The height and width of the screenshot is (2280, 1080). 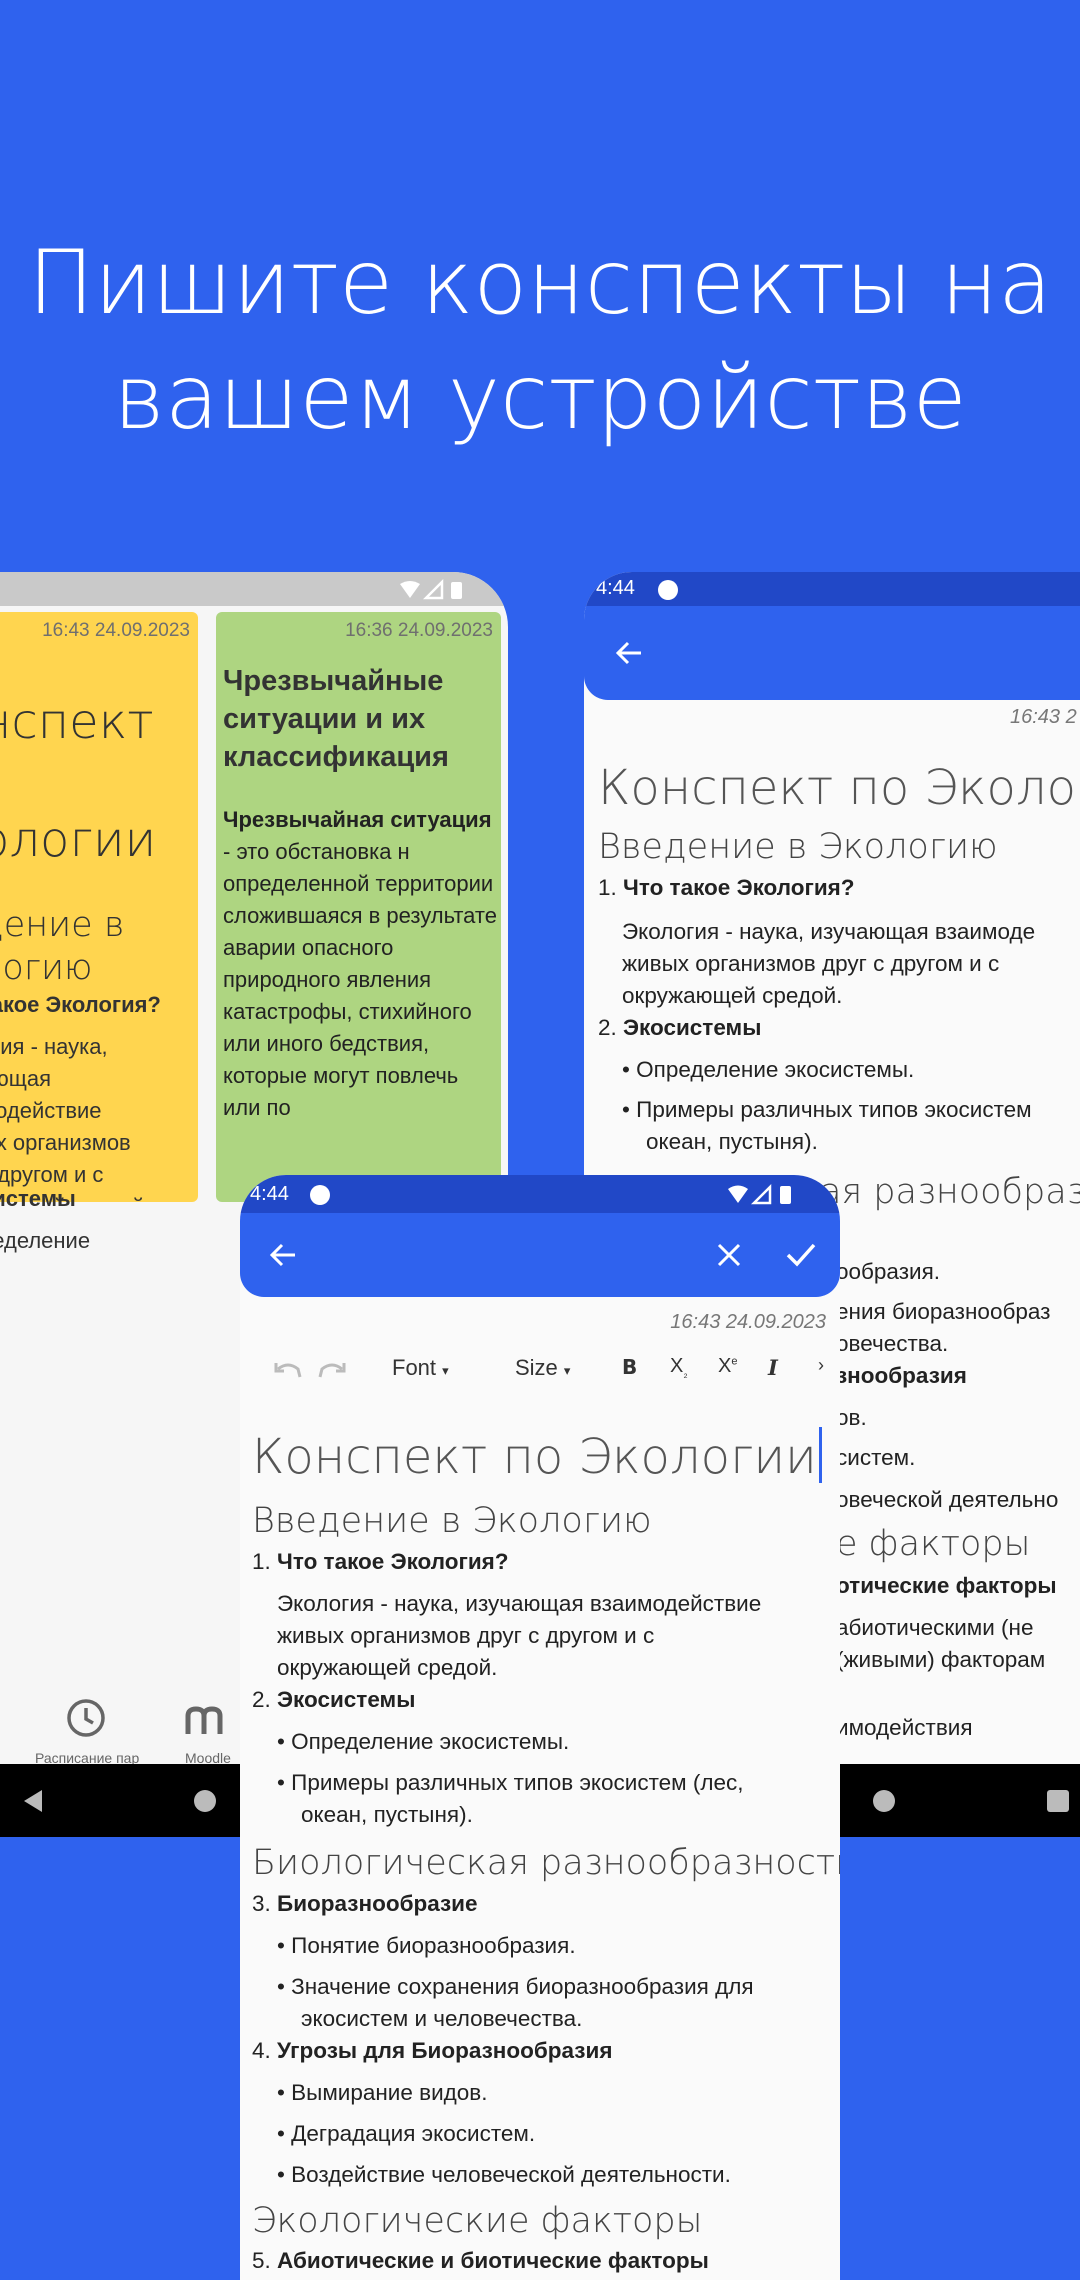 What do you see at coordinates (332, 1370) in the screenshot?
I see `redo-icon` at bounding box center [332, 1370].